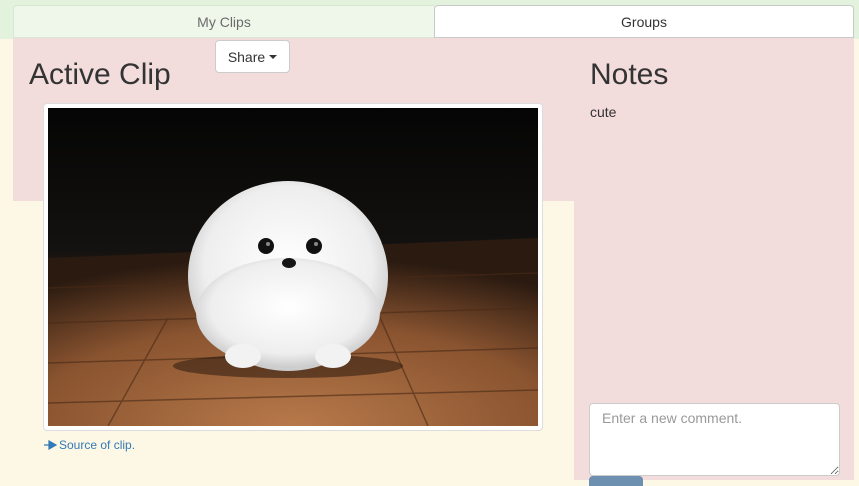  I want to click on source-of-clip-link: Source of clip., so click(89, 445).